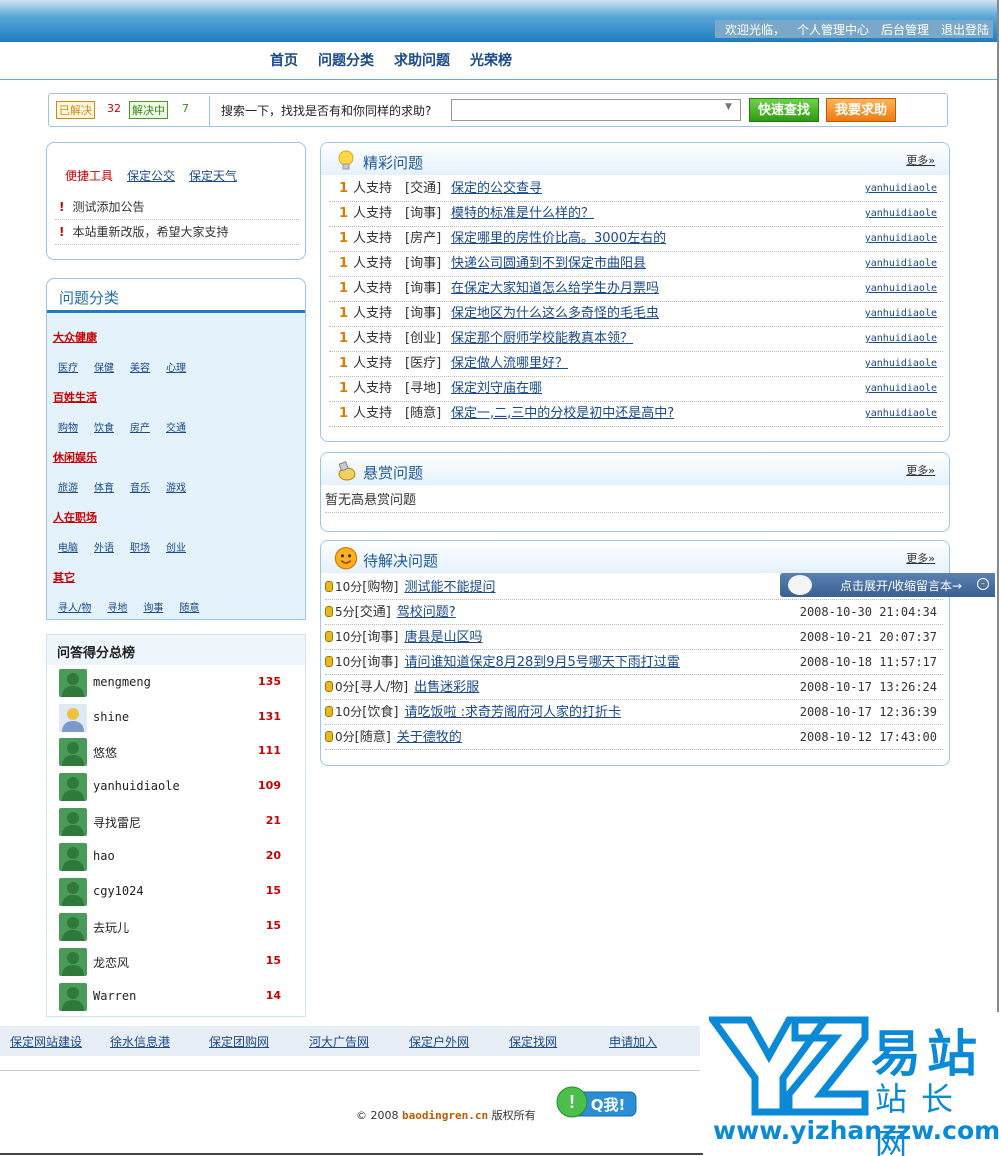 This screenshot has width=1001, height=1156. I want to click on ranking-row: mengmeng 135, so click(177, 683).